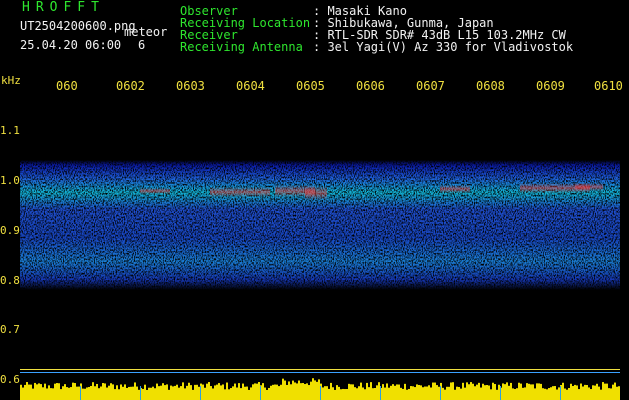 The image size is (629, 400). I want to click on time-tick-label: 0608, so click(490, 86).